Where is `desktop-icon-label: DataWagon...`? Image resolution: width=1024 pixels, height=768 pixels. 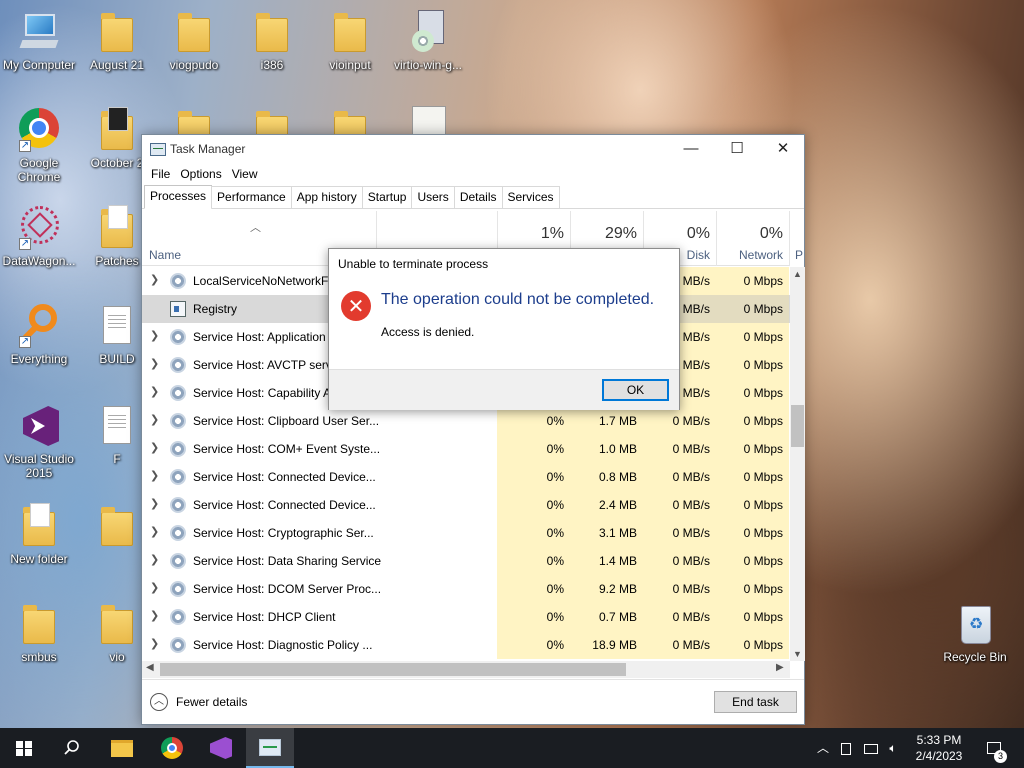
desktop-icon-label: DataWagon... is located at coordinates (39, 261).